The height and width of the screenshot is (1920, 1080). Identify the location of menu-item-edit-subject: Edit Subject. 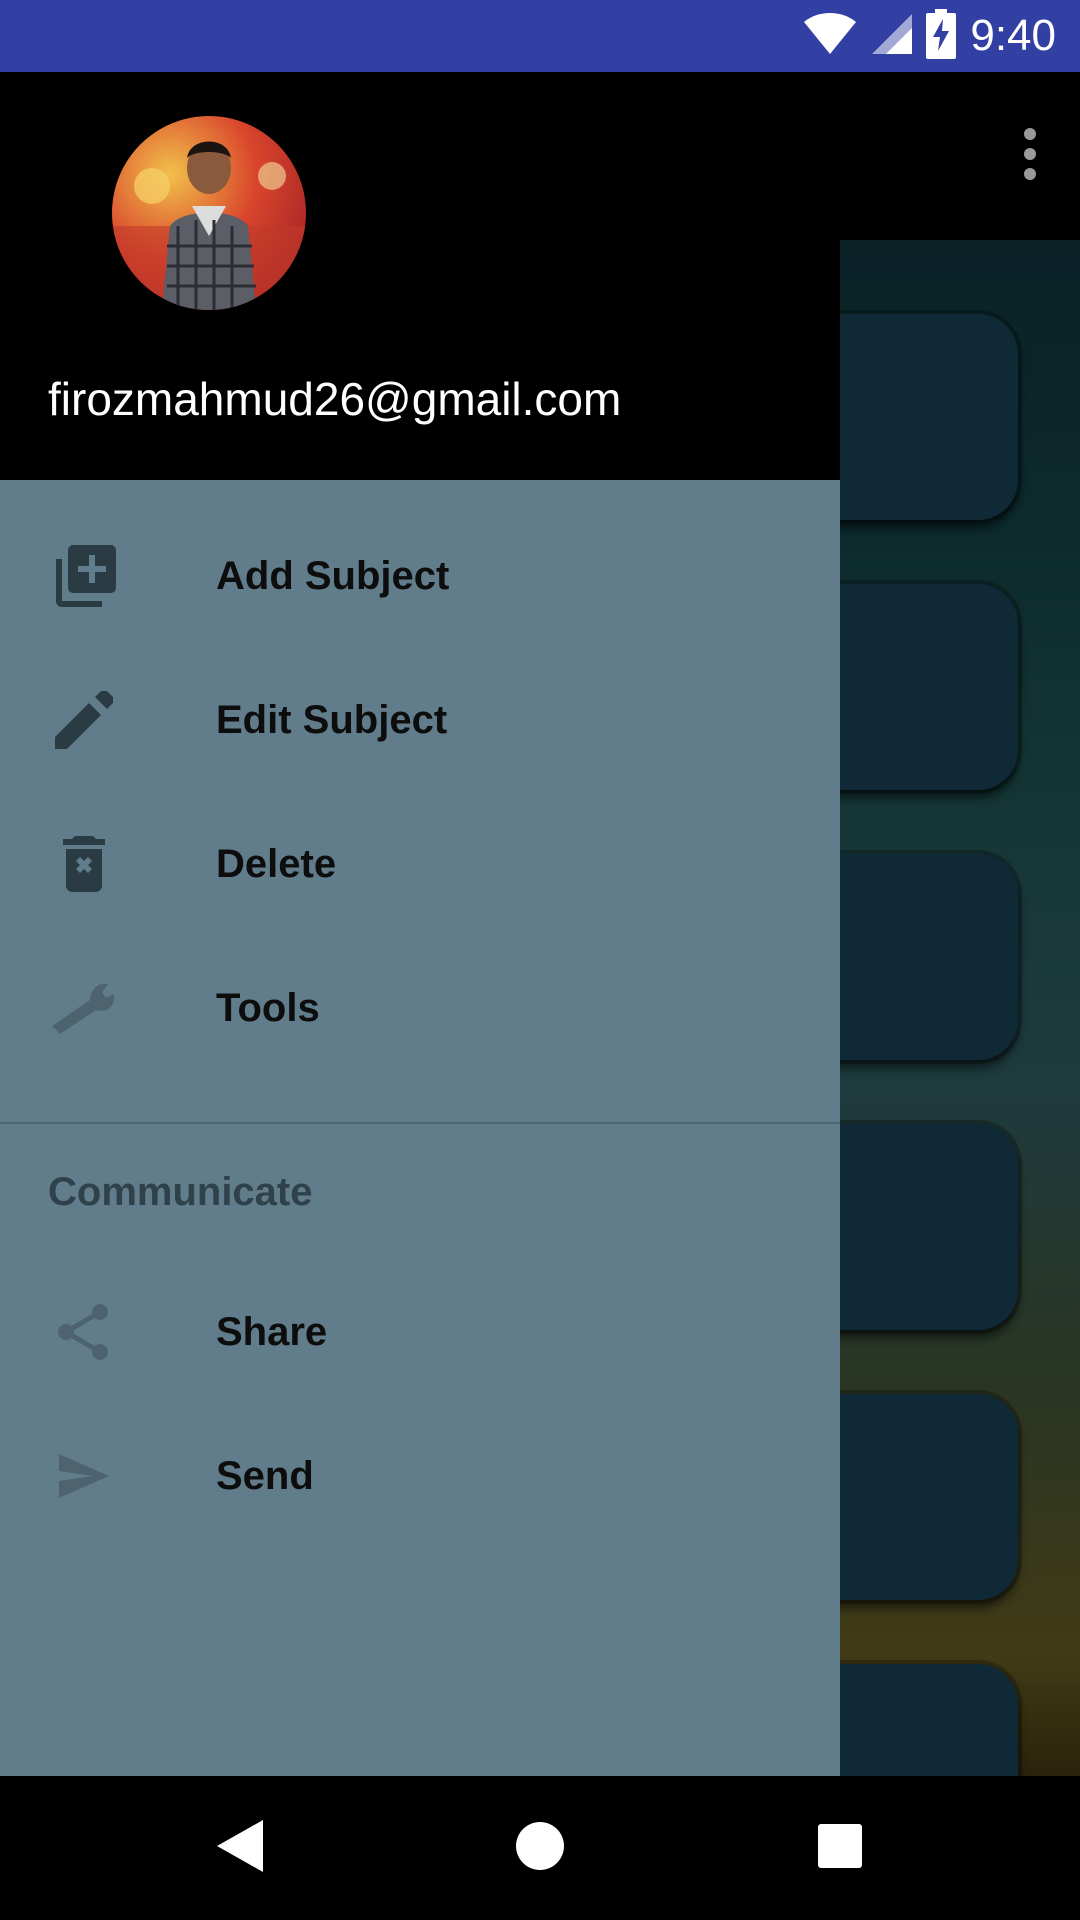
(420, 720).